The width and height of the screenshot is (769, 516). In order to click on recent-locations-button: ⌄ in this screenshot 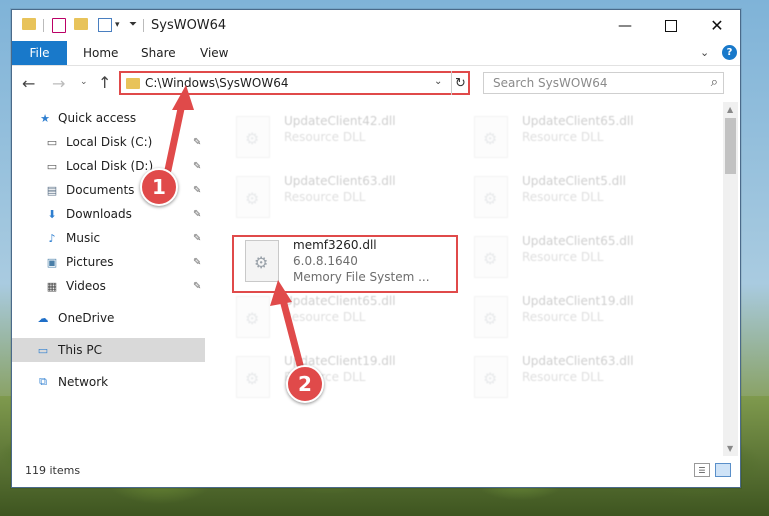, I will do `click(84, 82)`.